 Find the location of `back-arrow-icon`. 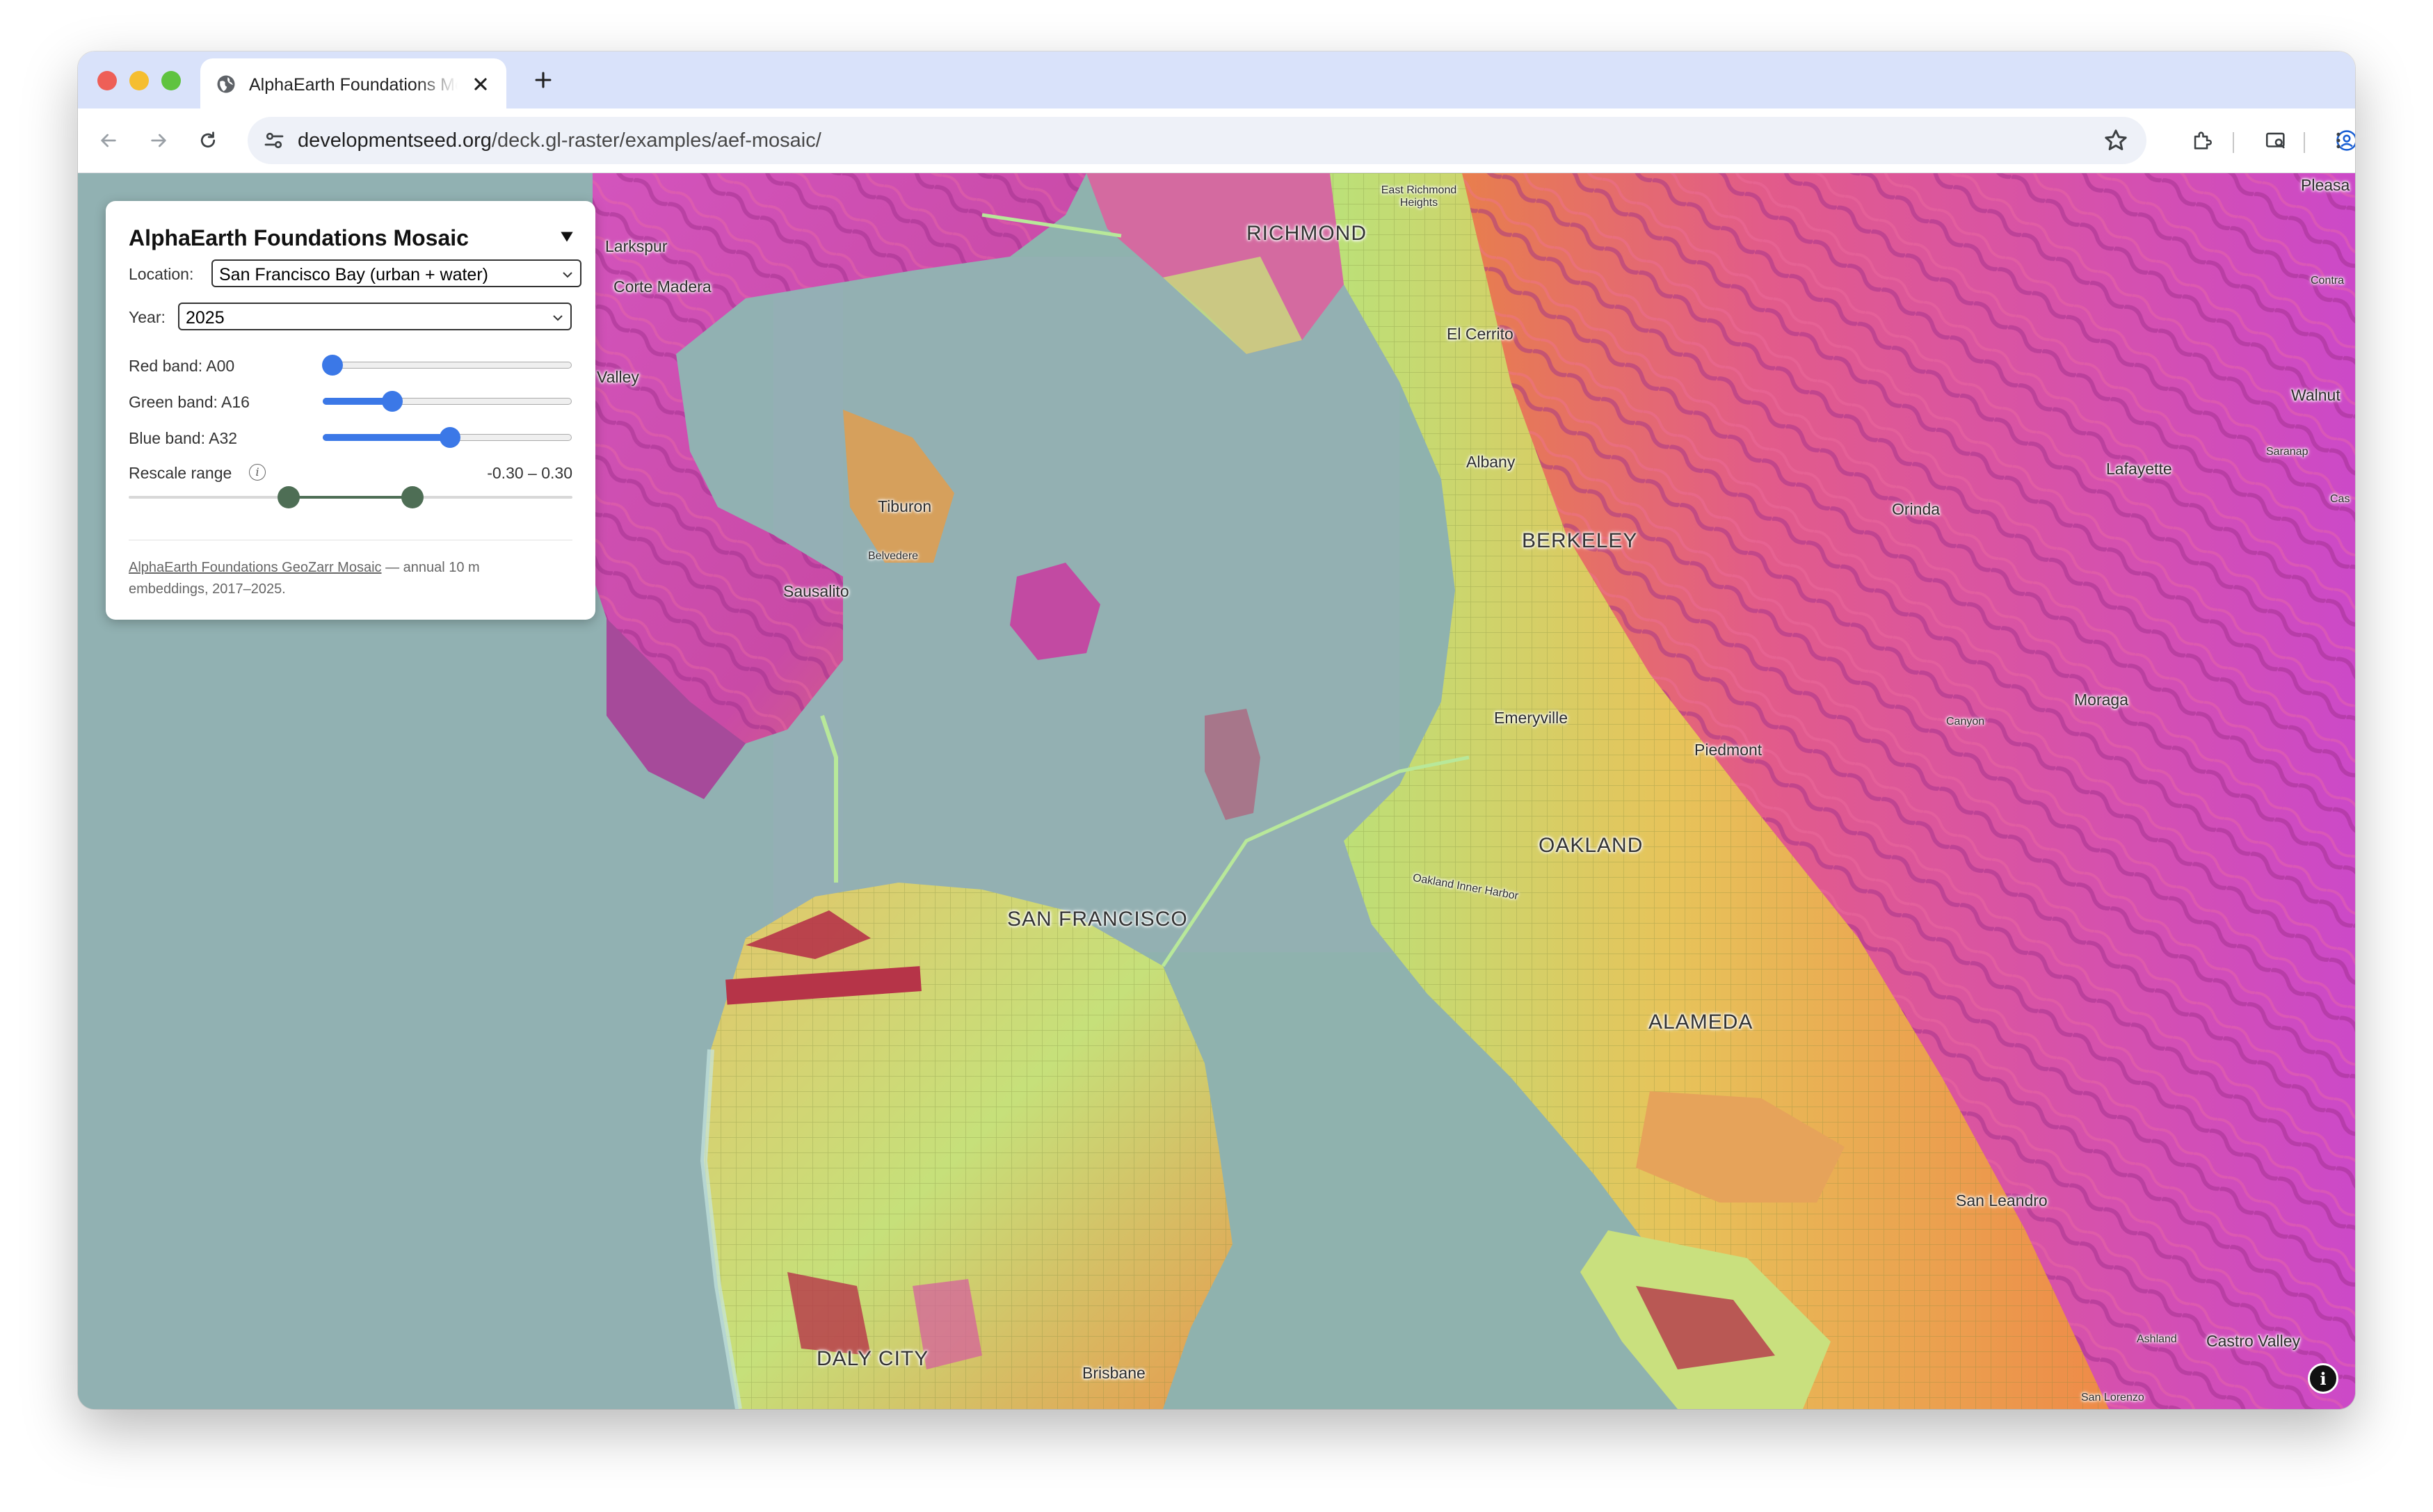

back-arrow-icon is located at coordinates (108, 140).